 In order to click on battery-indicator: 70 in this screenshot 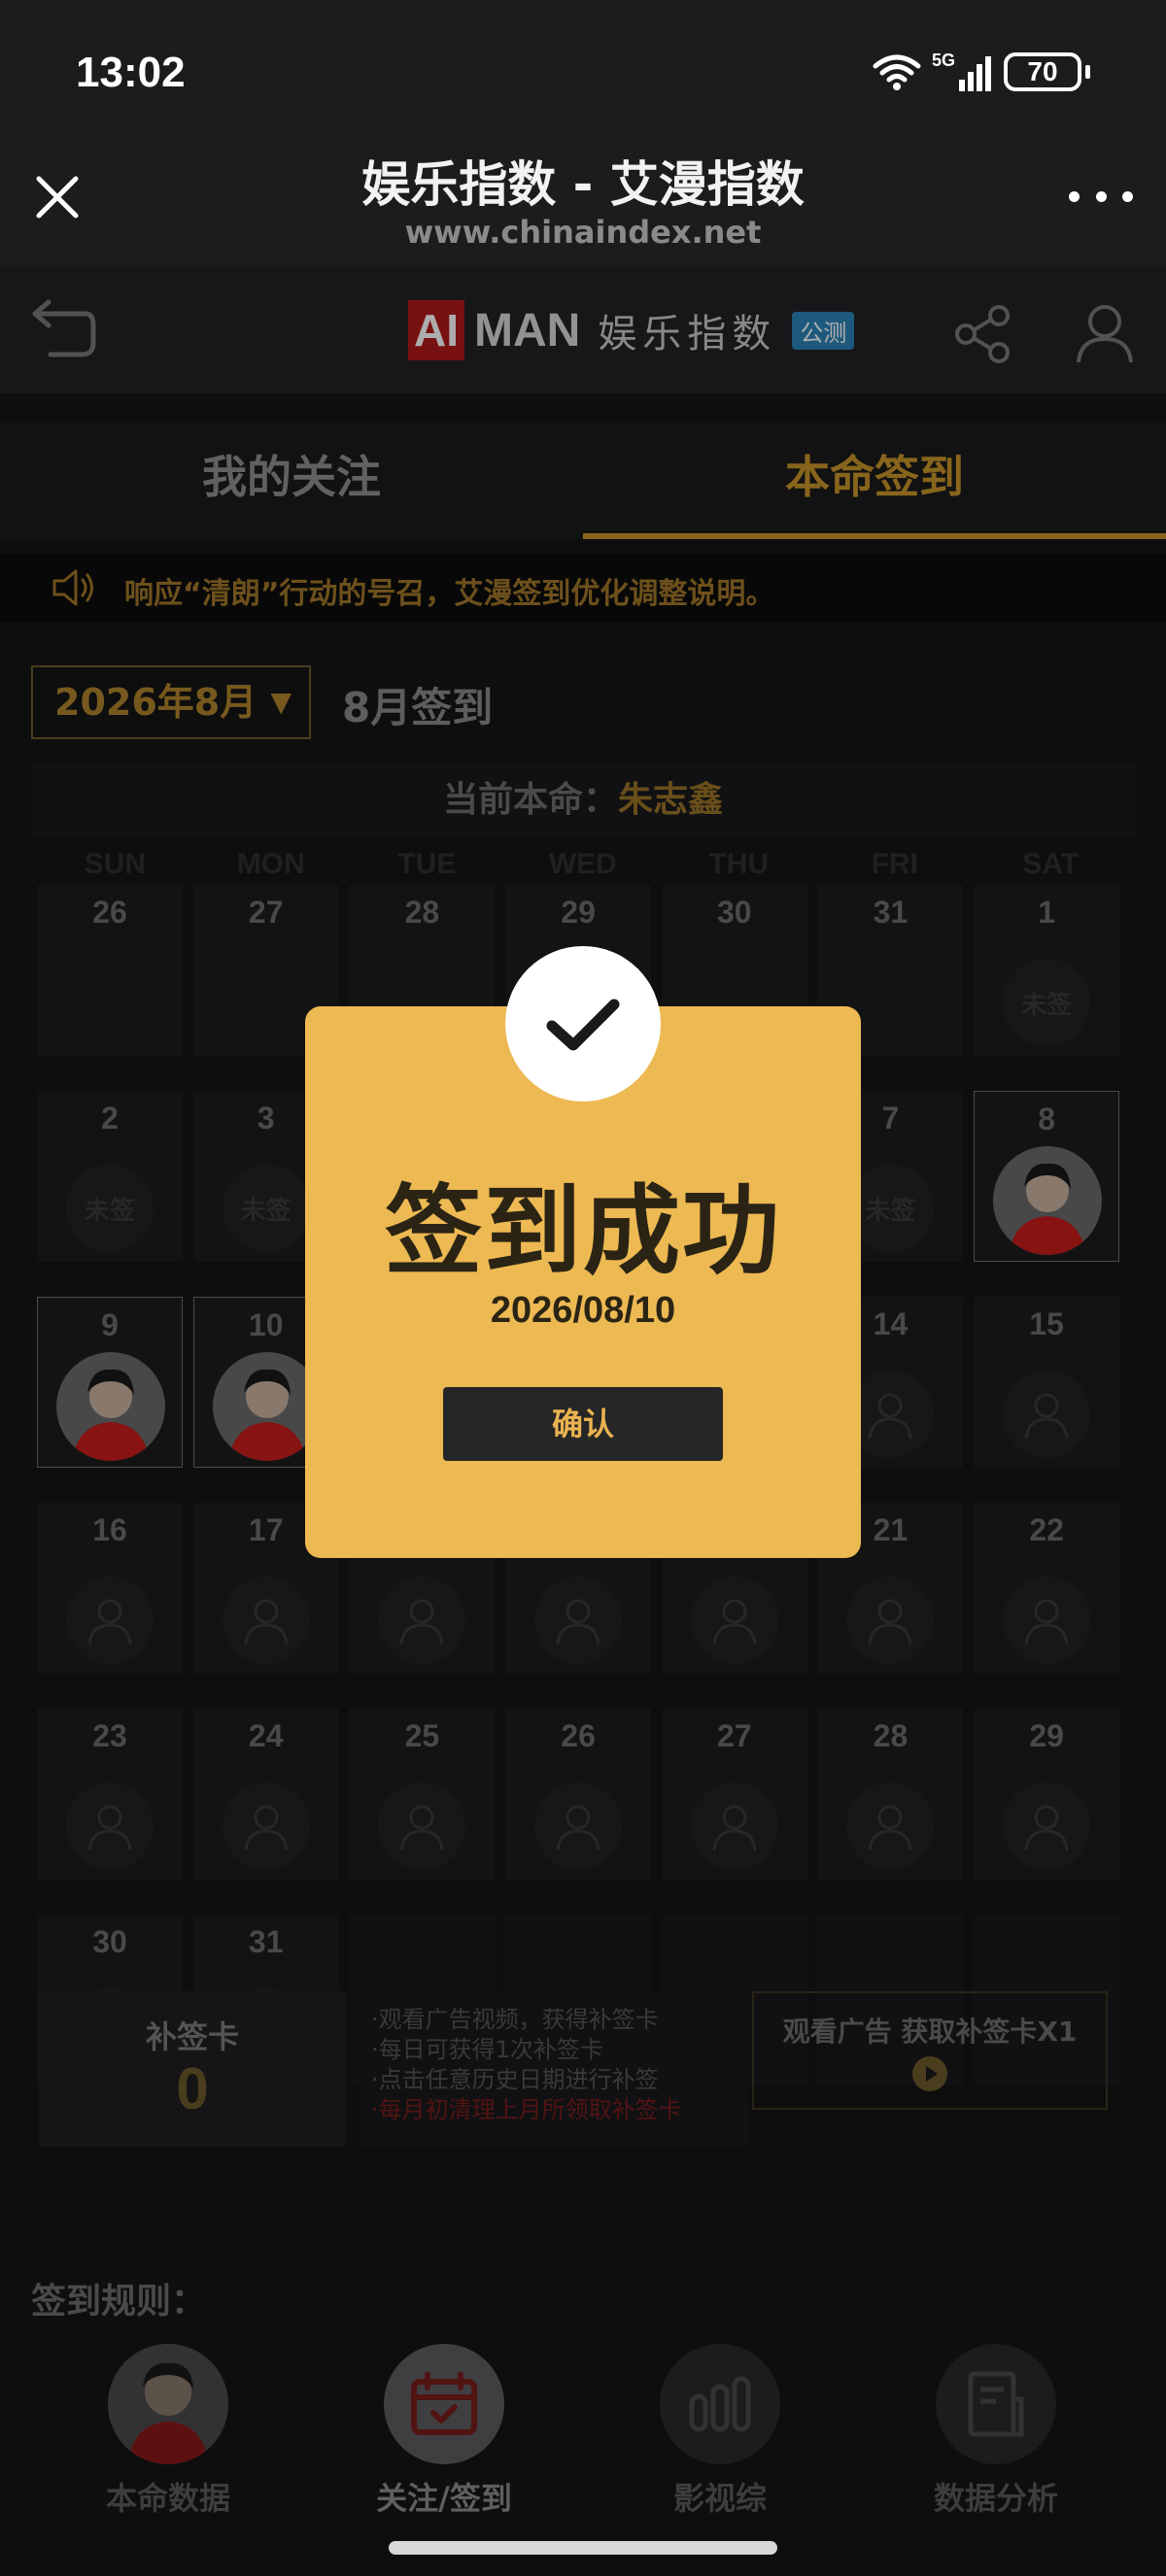, I will do `click(1042, 71)`.